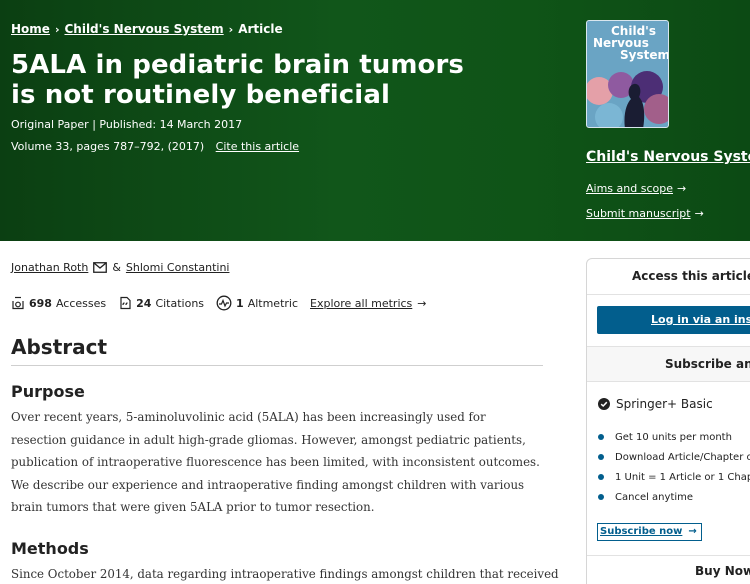  I want to click on altmetric-label: Altmetric, so click(273, 303).